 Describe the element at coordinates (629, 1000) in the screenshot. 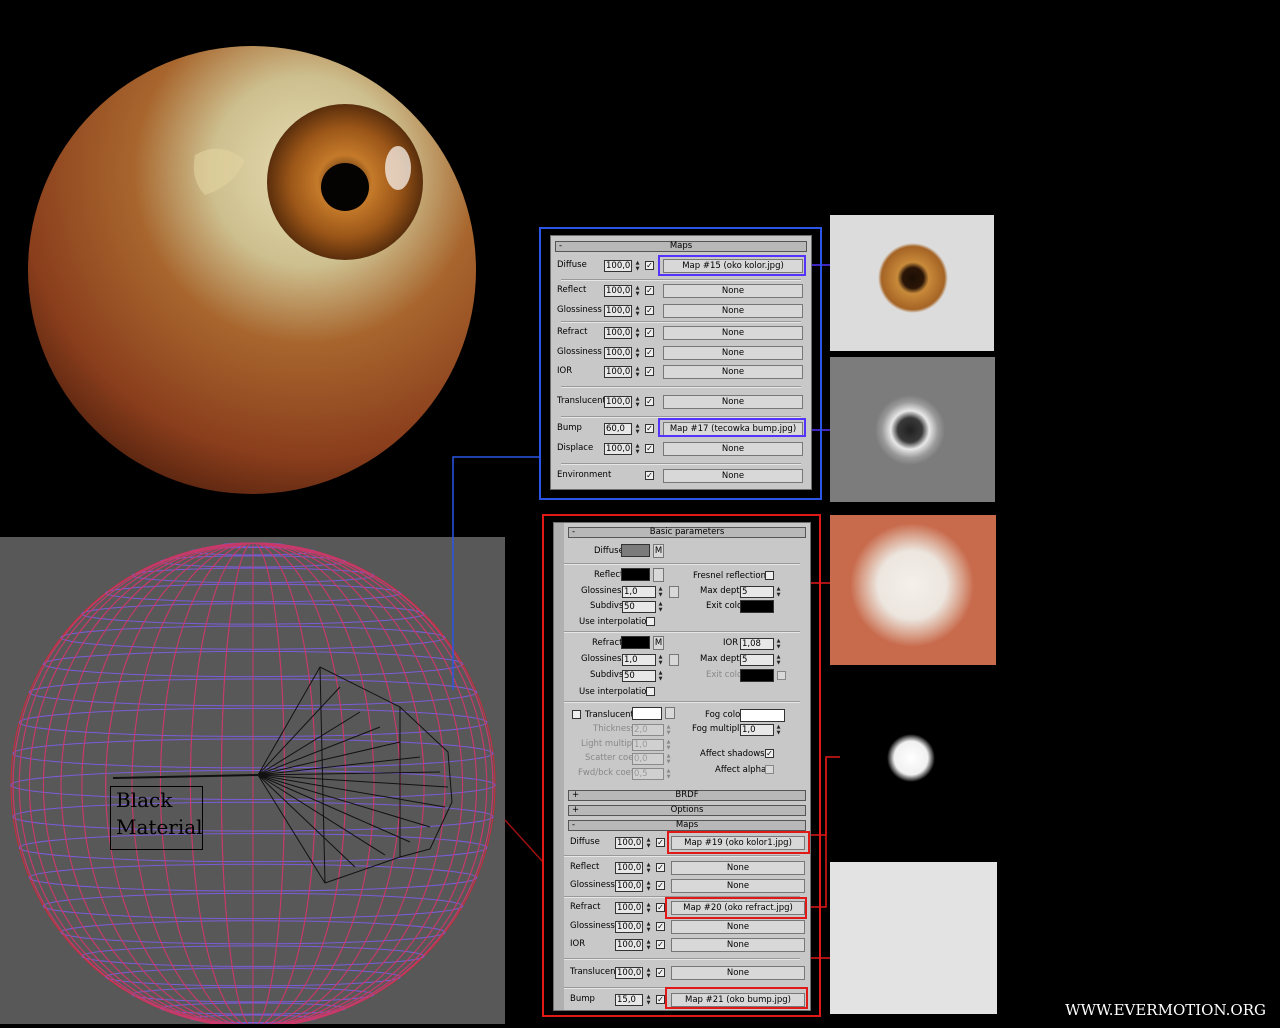

I see `map-amount-spinner: 15,0` at that location.